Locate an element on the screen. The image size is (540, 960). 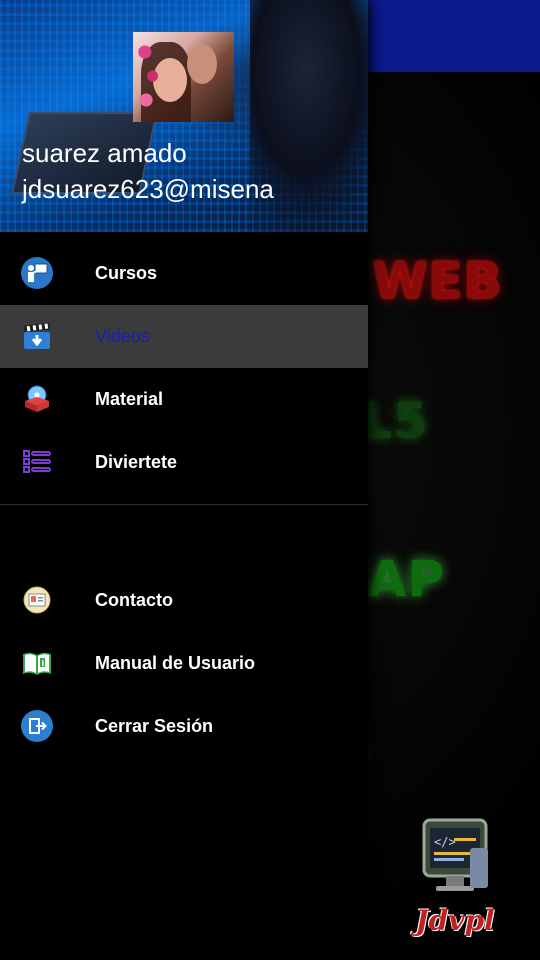
menu-item-contacto: Contacto is located at coordinates (184, 600).